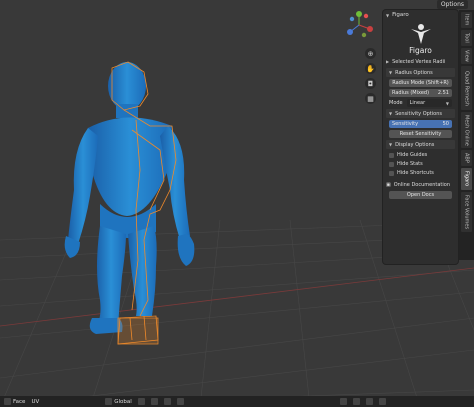 Image resolution: width=474 pixels, height=407 pixels. Describe the element at coordinates (466, 179) in the screenshot. I see `tab-figaro: Figaro` at that location.